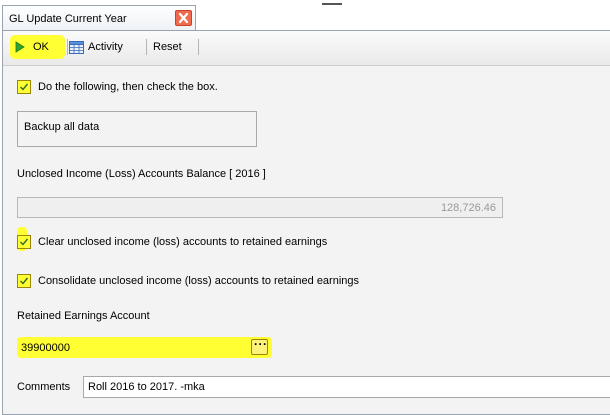  I want to click on activity-label: Activity, so click(105, 47).